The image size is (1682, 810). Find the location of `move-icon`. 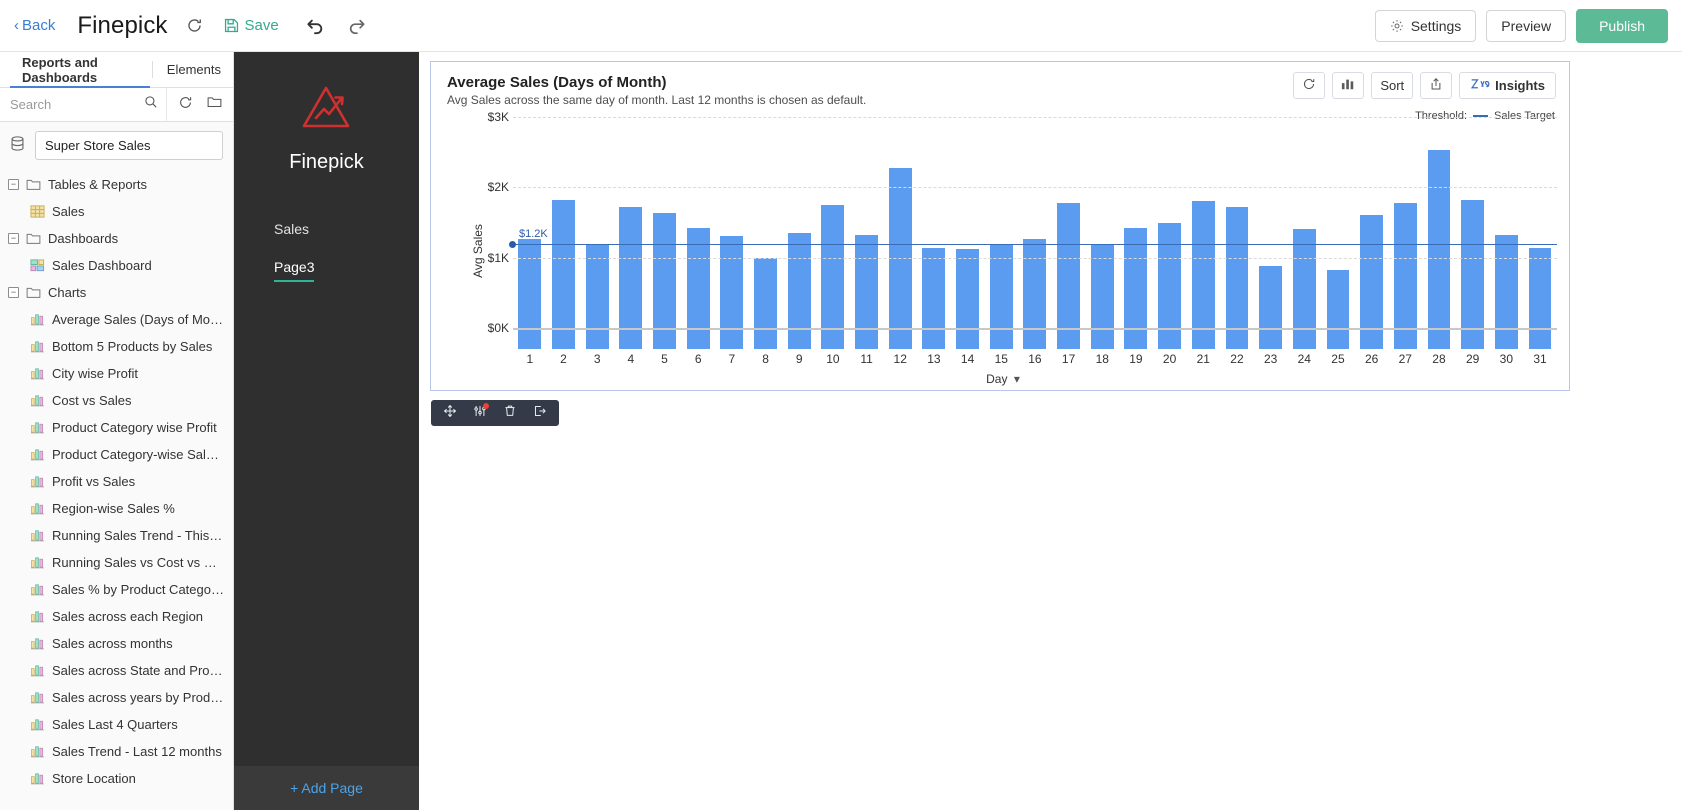

move-icon is located at coordinates (450, 413).